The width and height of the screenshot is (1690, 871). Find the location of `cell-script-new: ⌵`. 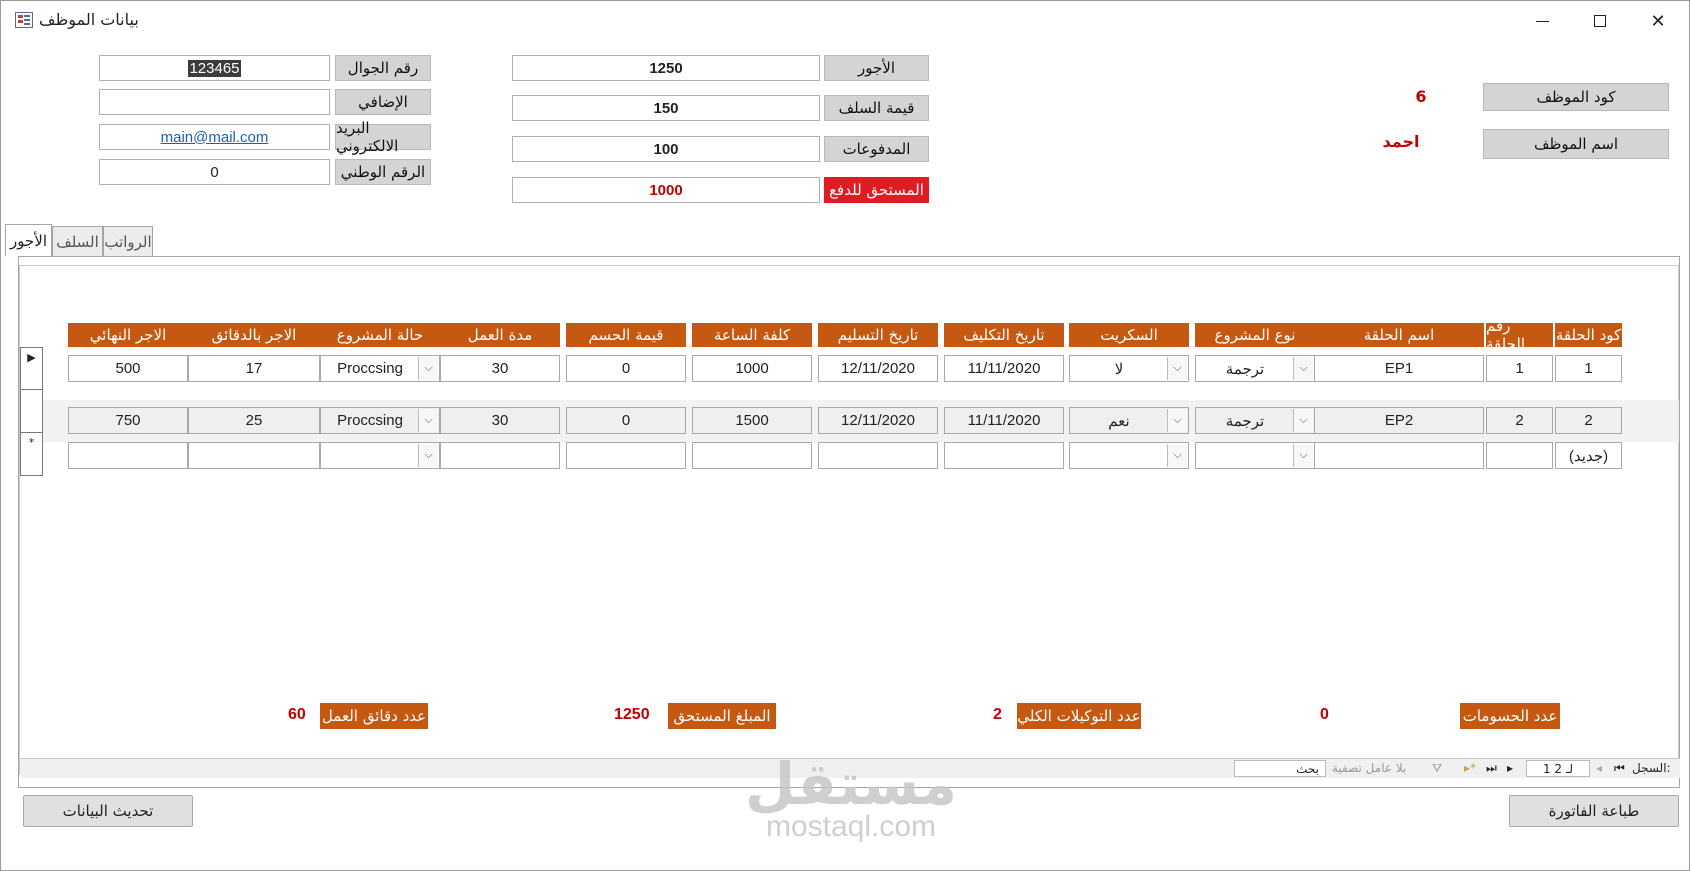

cell-script-new: ⌵ is located at coordinates (1129, 455).